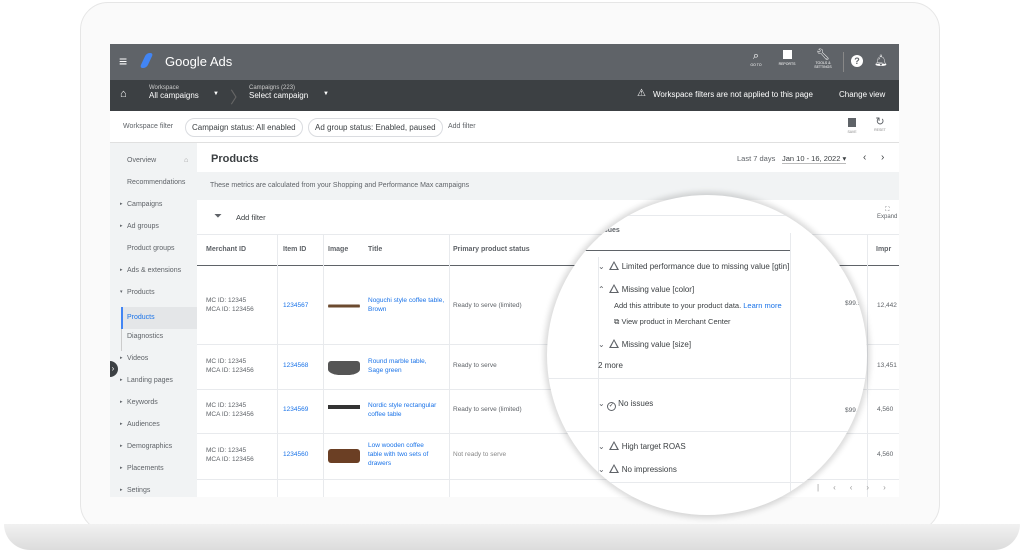  What do you see at coordinates (174, 92) in the screenshot?
I see `workspace-selector: Workspace All campaigns` at bounding box center [174, 92].